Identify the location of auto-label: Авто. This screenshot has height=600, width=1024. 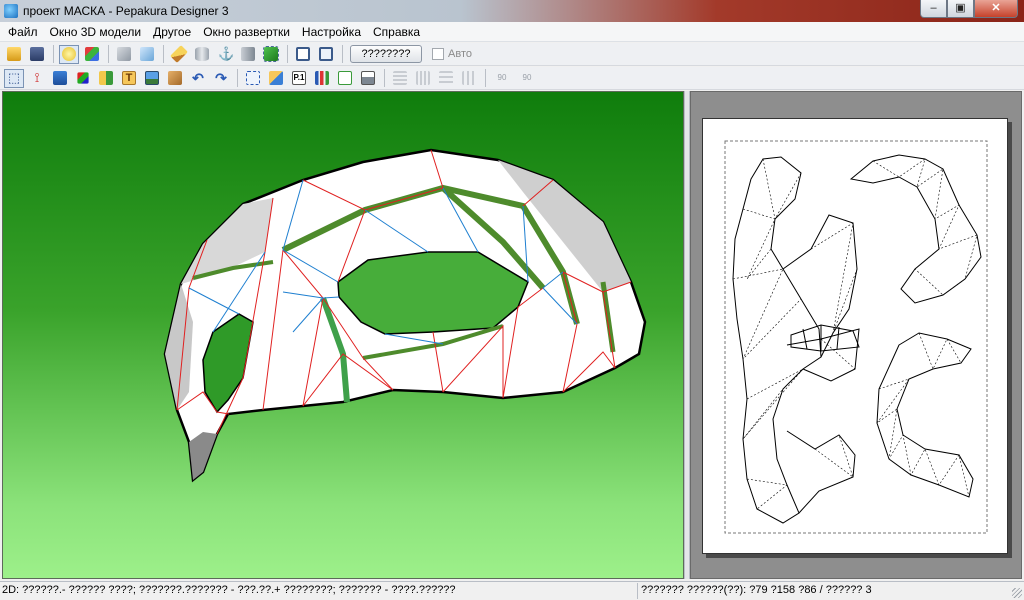
(460, 54).